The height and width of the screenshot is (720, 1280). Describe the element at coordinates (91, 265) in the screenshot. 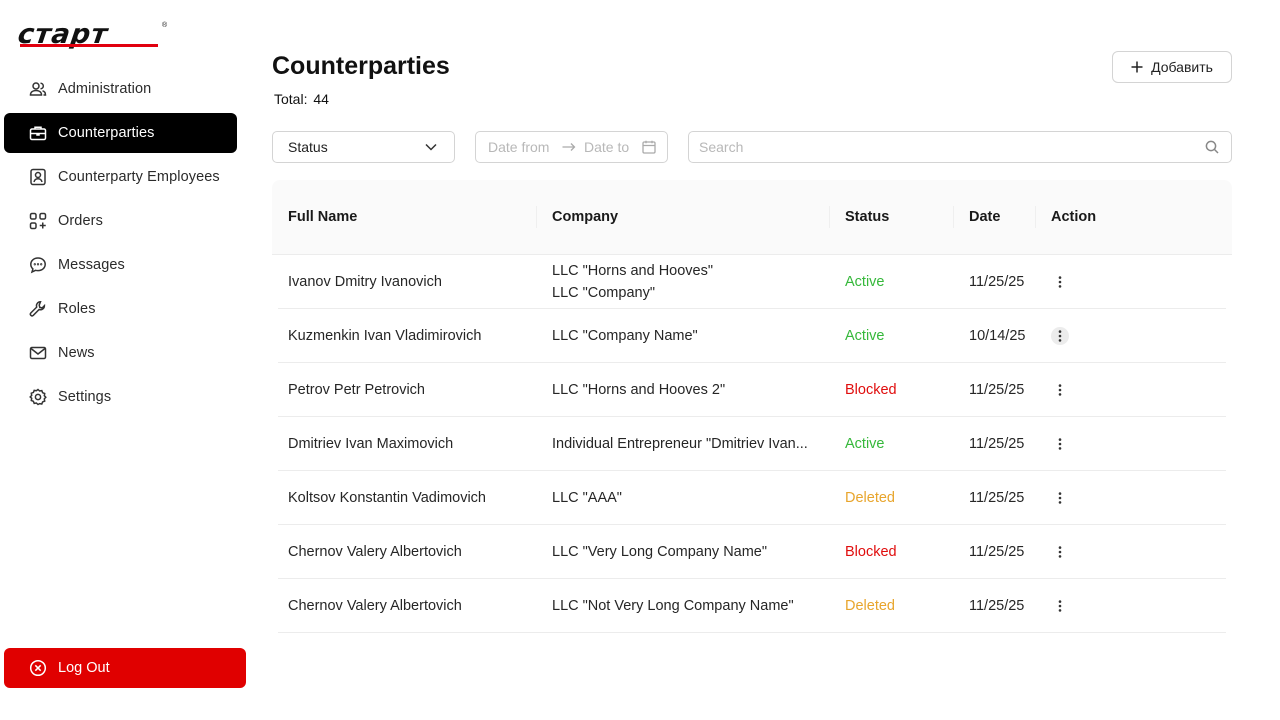

I see `sidebar-item-label: Messages` at that location.